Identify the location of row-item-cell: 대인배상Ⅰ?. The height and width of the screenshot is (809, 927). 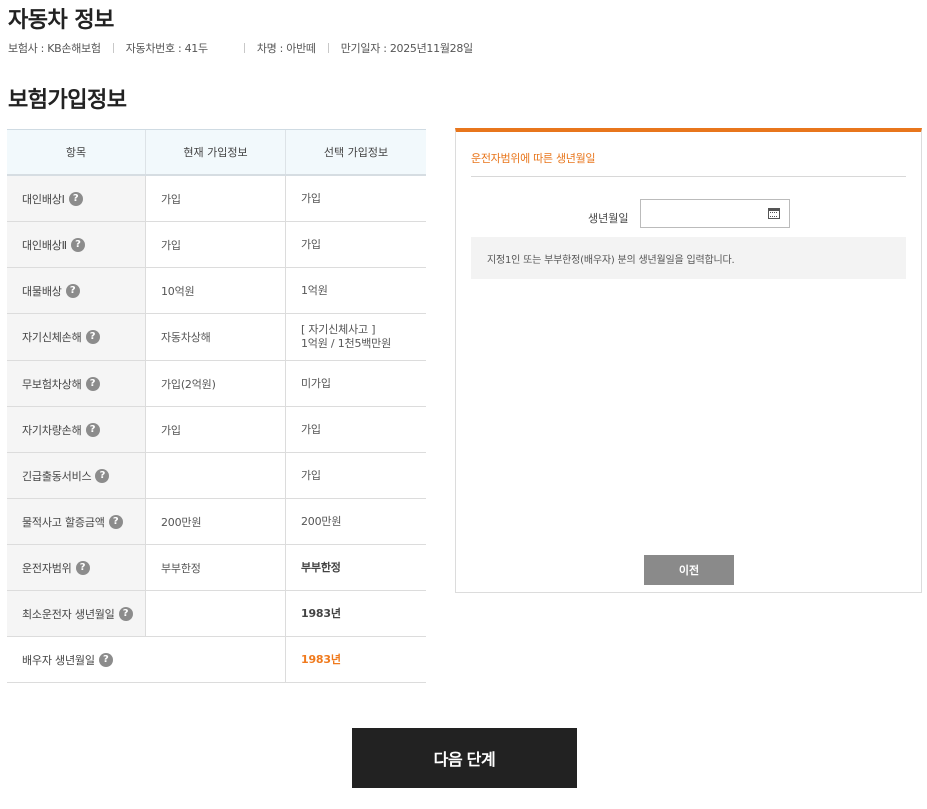
(76, 198).